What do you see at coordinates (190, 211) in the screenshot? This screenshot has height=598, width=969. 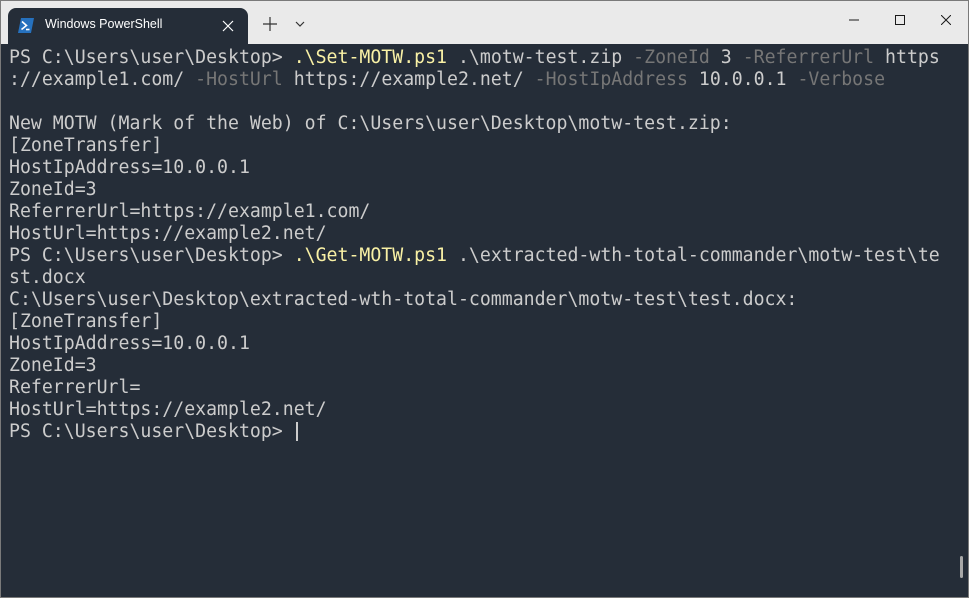 I see `output-text: ReferrerUrl=https://example1.com/` at bounding box center [190, 211].